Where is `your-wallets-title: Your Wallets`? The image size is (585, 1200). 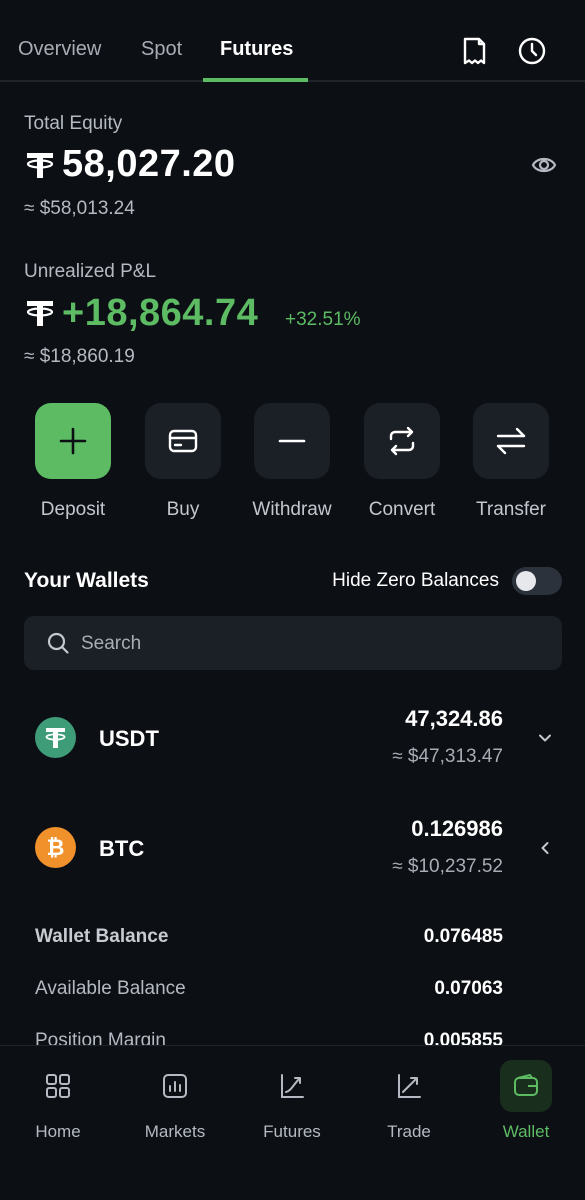 your-wallets-title: Your Wallets is located at coordinates (86, 580).